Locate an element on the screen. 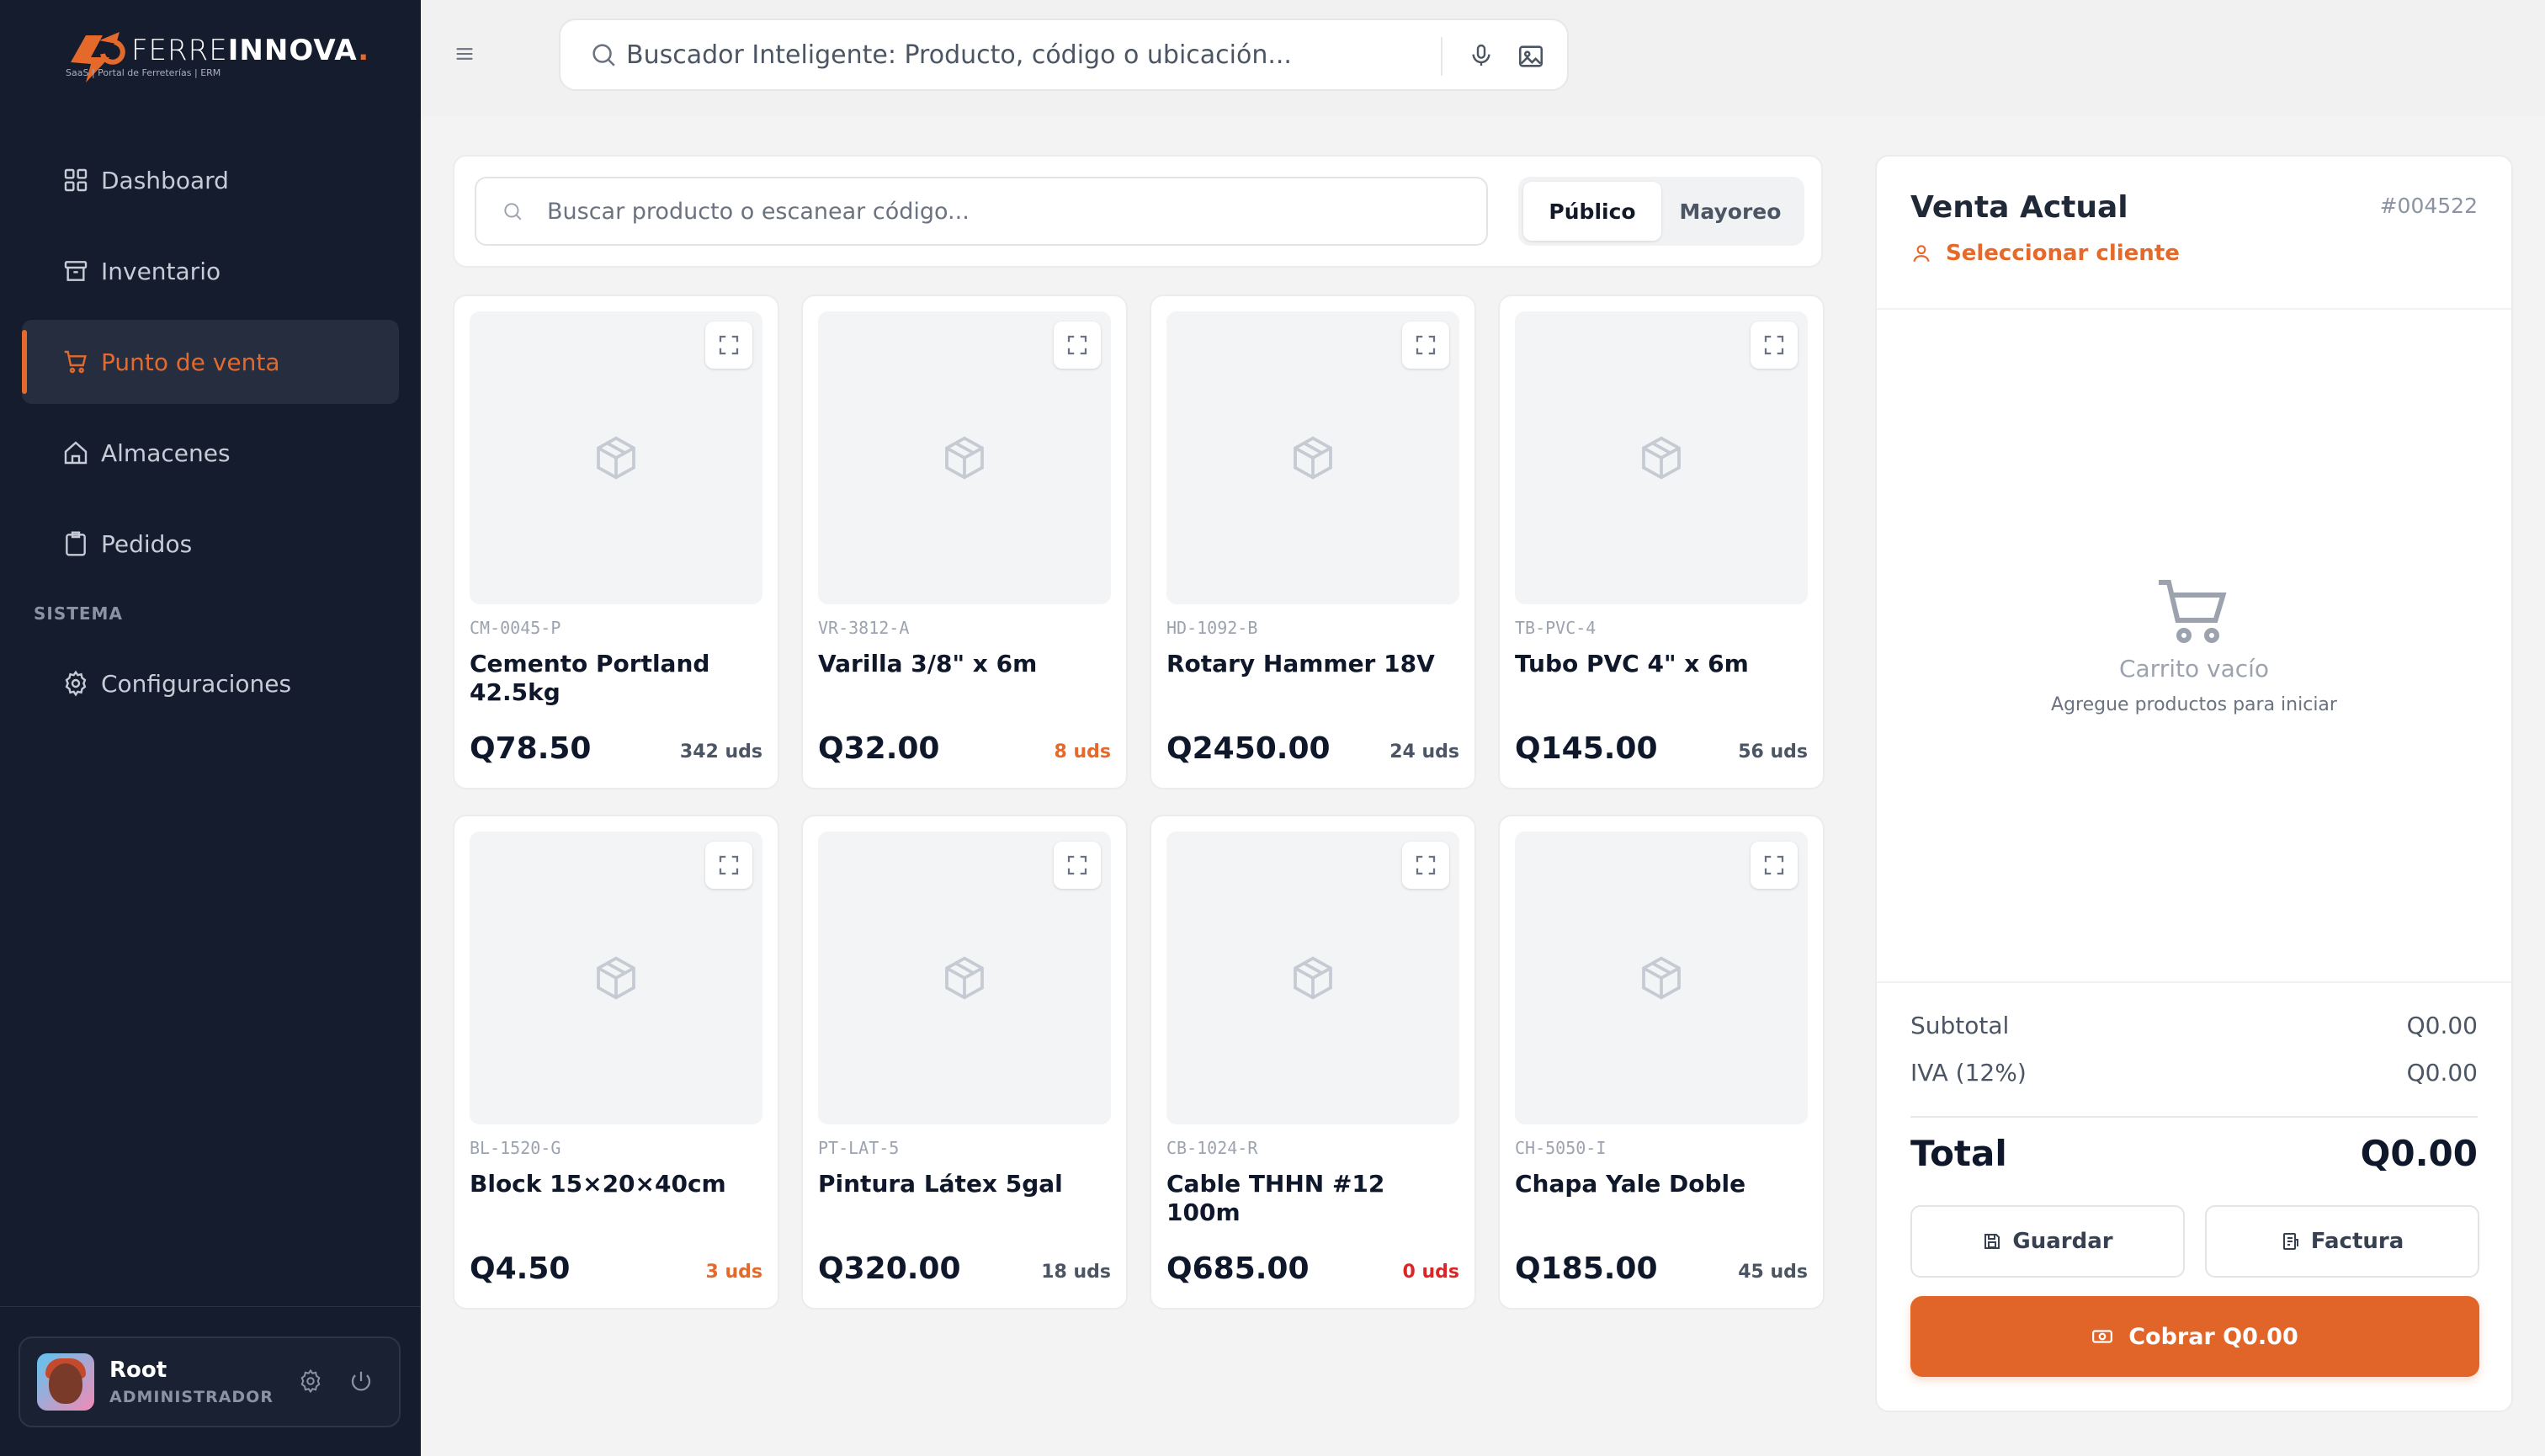 This screenshot has height=1456, width=2545. sale-number: #004522 is located at coordinates (2428, 206).